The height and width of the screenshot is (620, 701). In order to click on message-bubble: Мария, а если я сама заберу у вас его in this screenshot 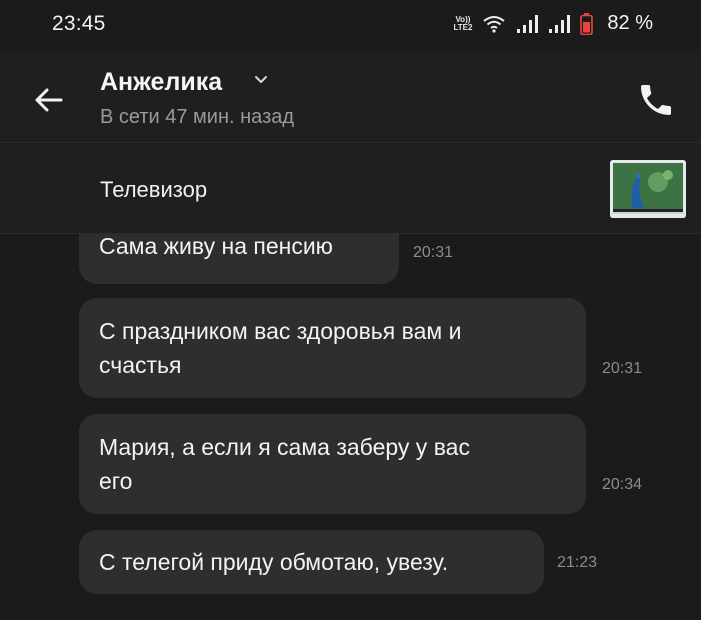, I will do `click(332, 464)`.